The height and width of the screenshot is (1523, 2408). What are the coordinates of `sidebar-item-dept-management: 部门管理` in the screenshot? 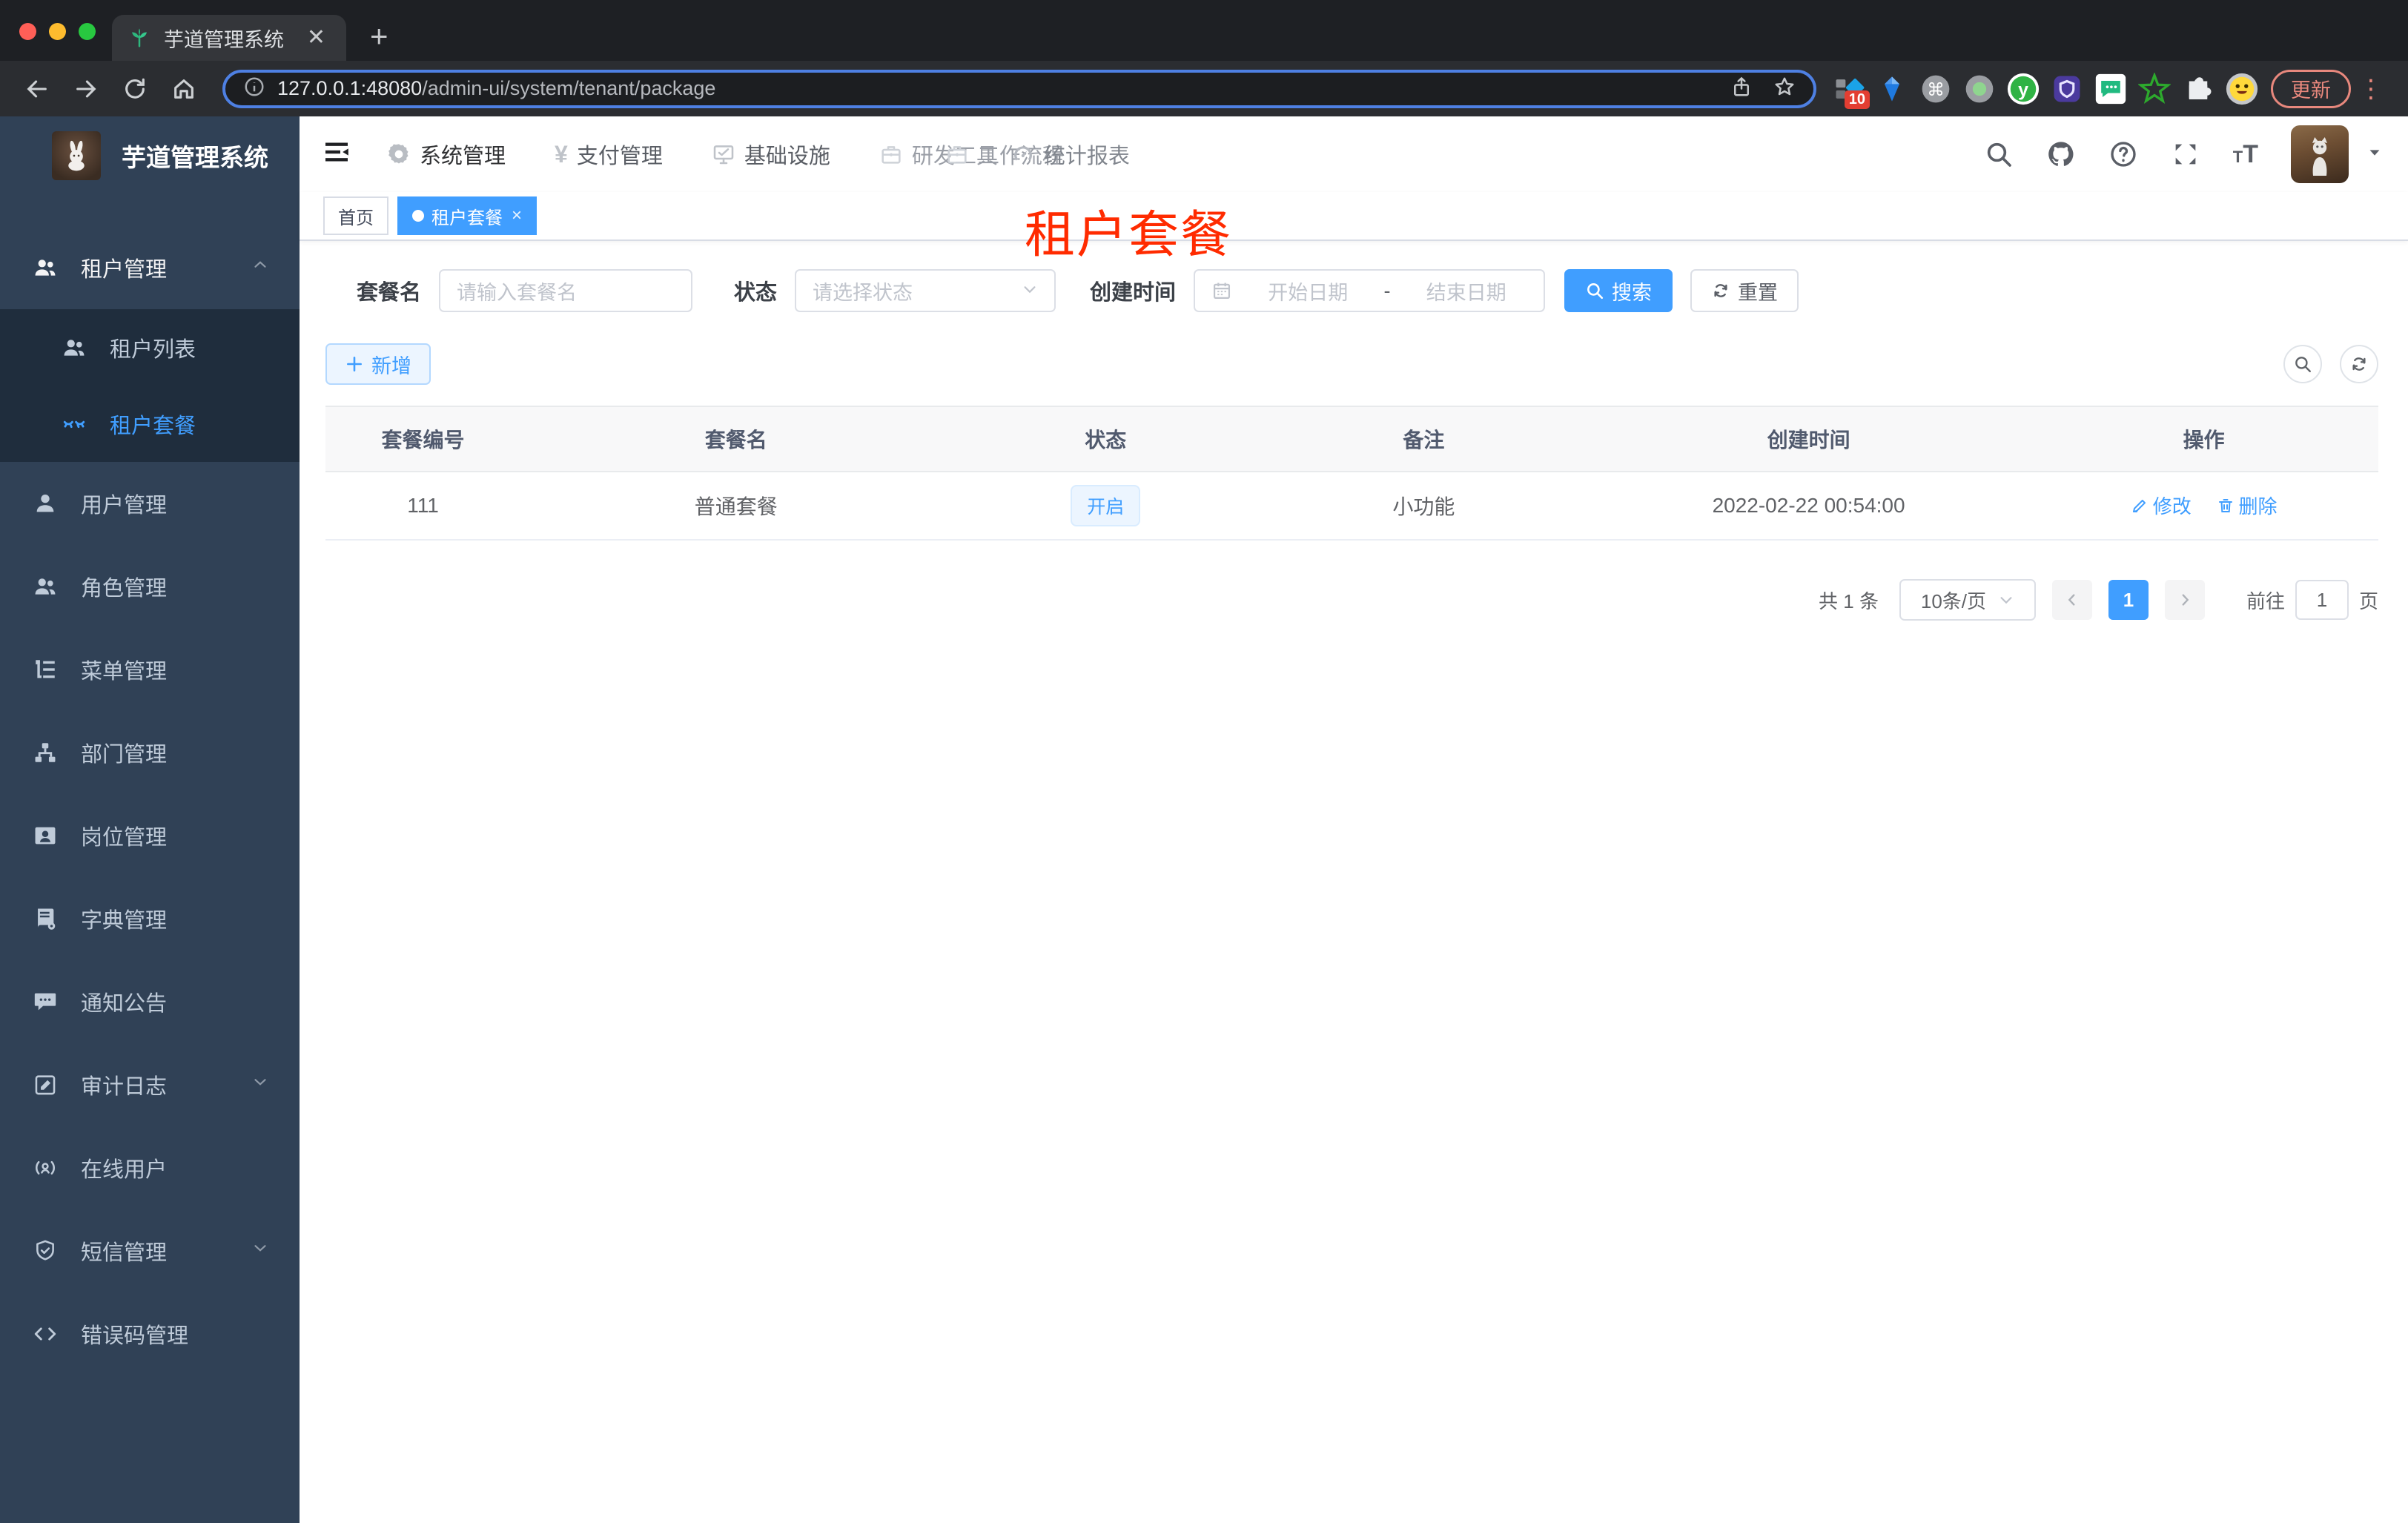 It's located at (150, 753).